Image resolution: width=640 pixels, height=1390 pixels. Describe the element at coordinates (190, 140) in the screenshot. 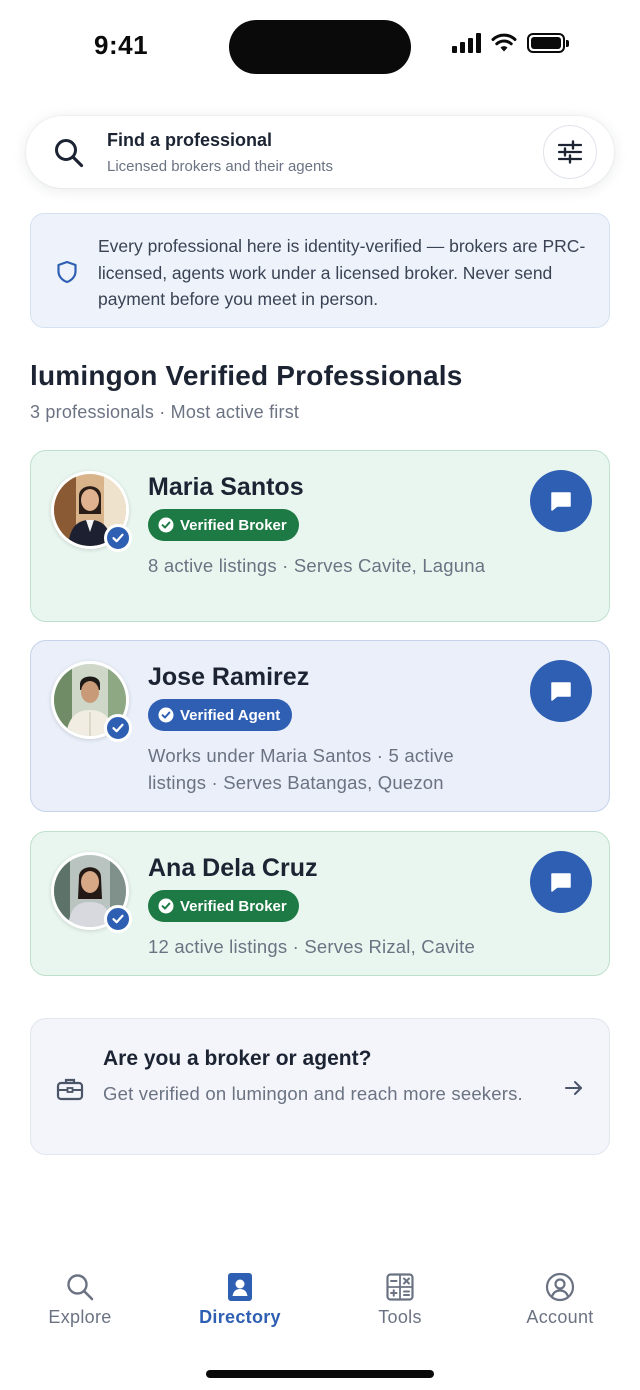

I see `search-title: Find a professional` at that location.